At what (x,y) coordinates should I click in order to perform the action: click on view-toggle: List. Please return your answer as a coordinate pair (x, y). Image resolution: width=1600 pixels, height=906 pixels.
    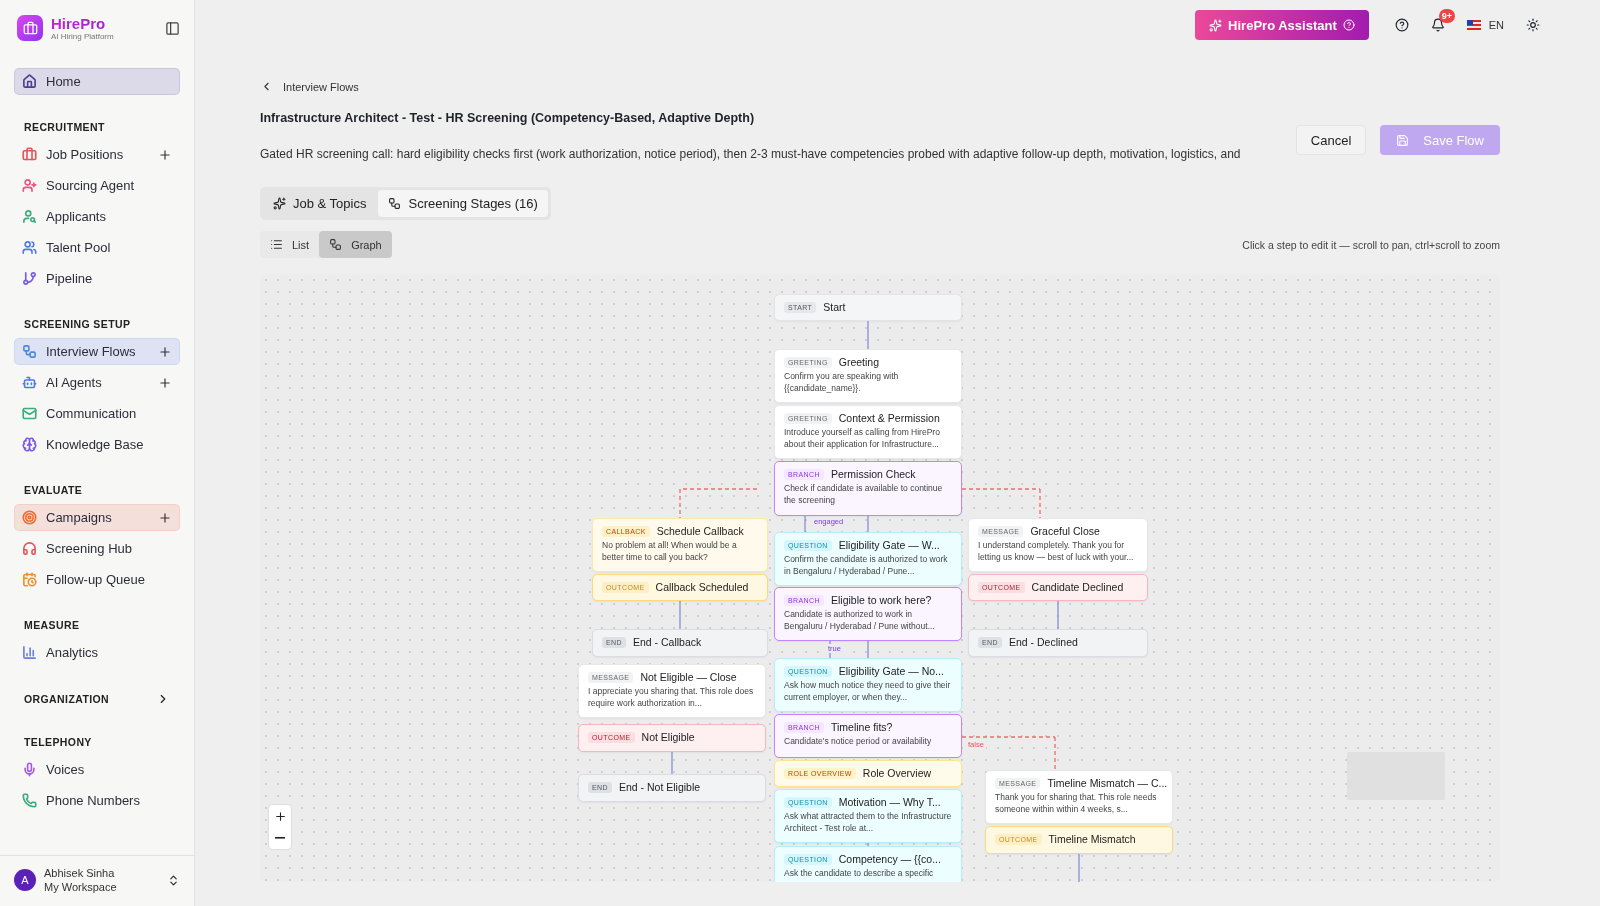
    Looking at the image, I should click on (290, 244).